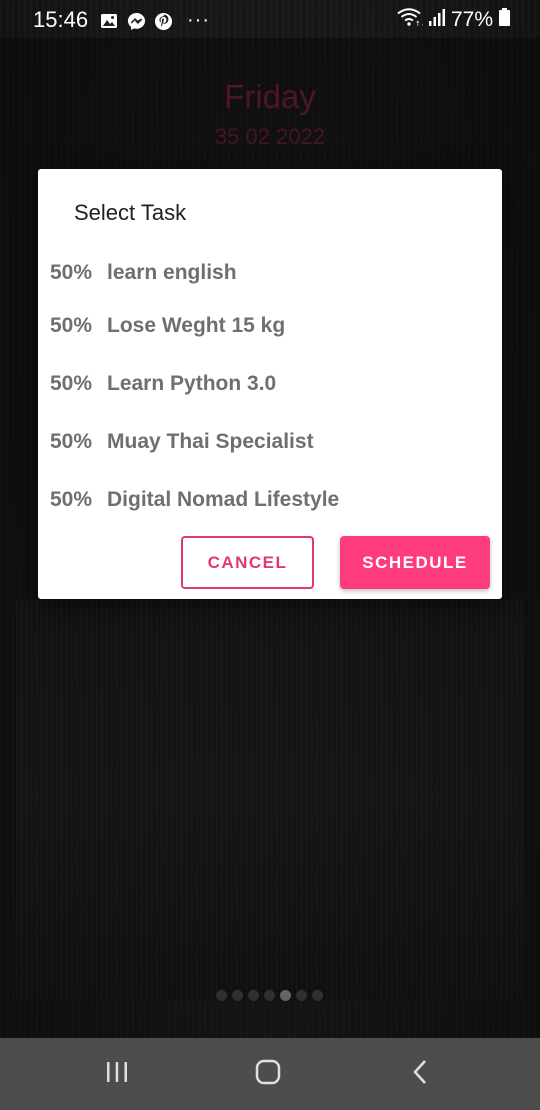 The width and height of the screenshot is (540, 1110). I want to click on battery-percent: 77%, so click(471, 19).